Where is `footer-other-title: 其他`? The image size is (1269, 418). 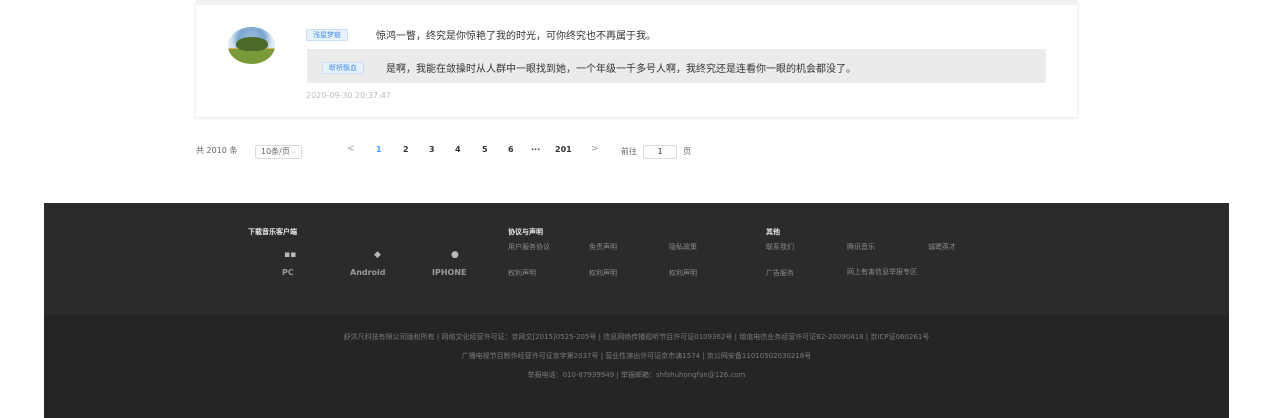
footer-other-title: 其他 is located at coordinates (773, 232).